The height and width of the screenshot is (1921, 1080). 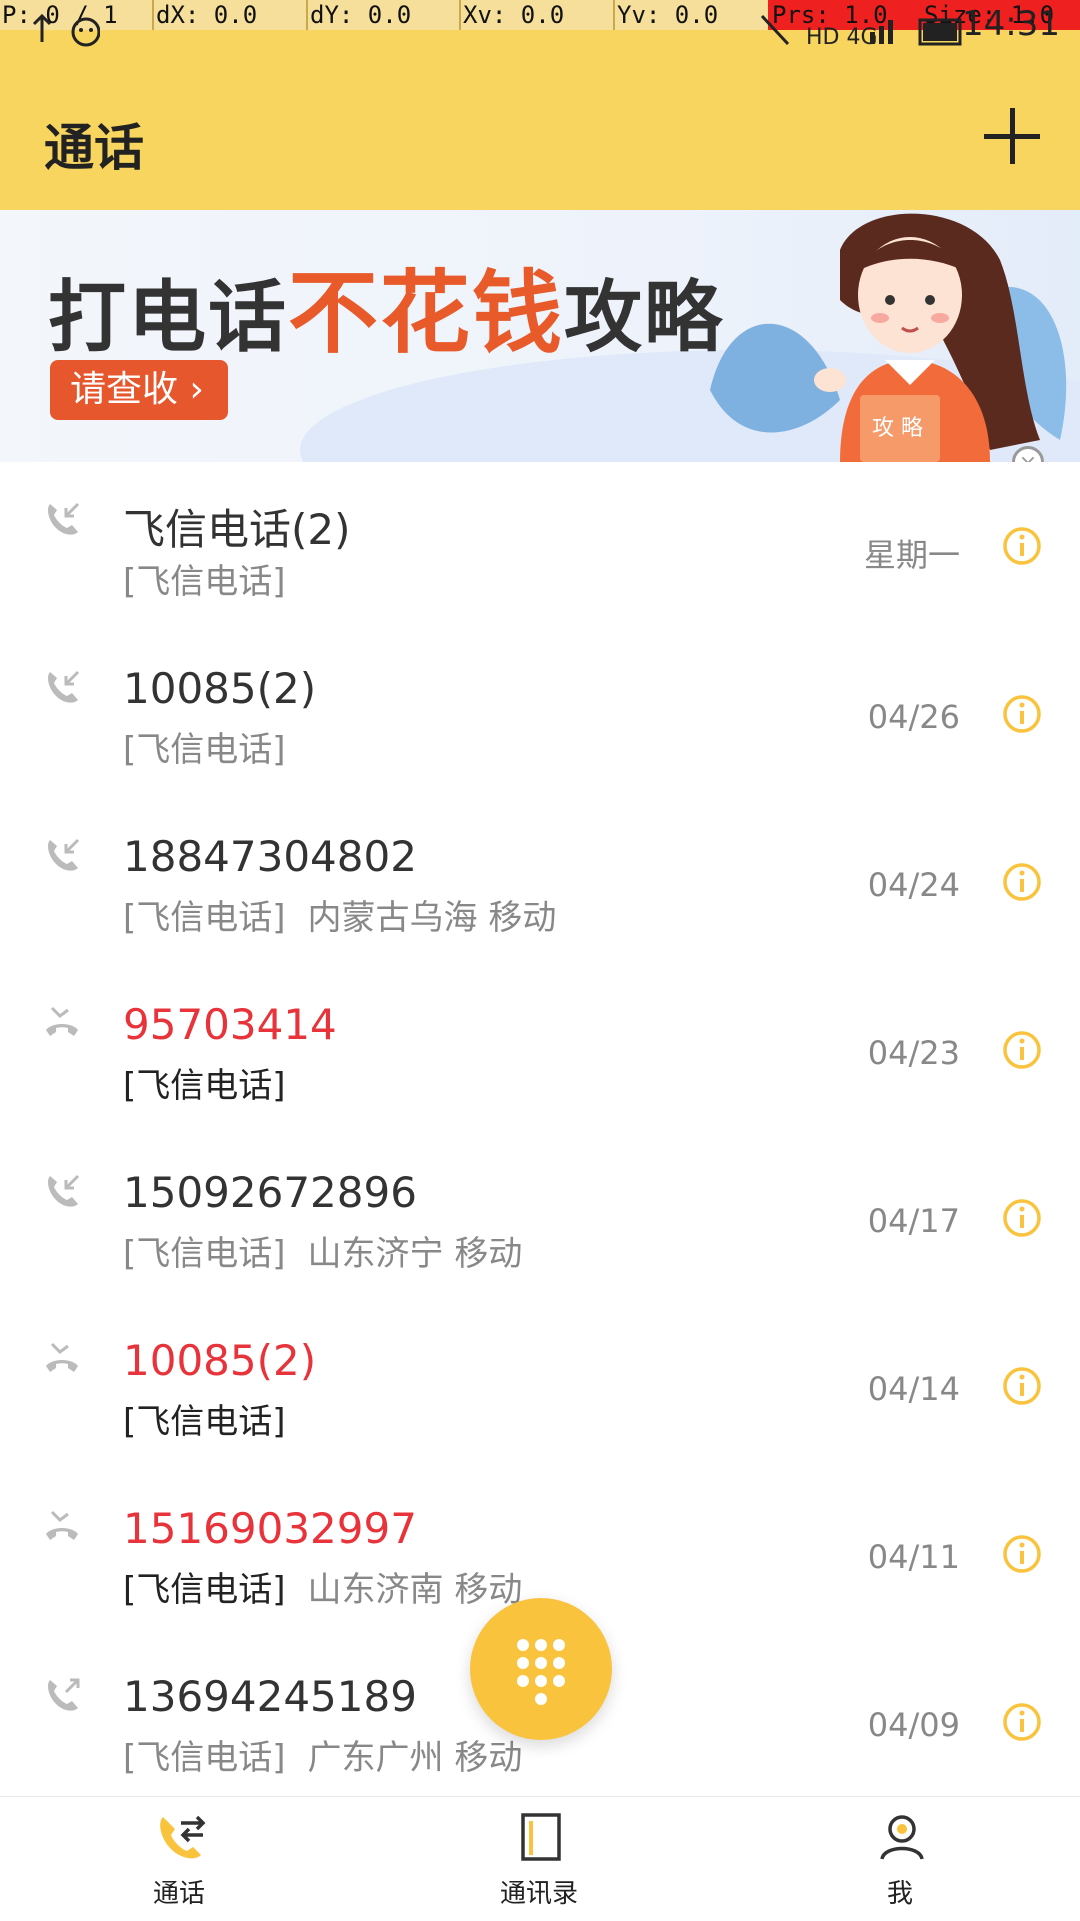 I want to click on call-date: 04/26, so click(x=913, y=717).